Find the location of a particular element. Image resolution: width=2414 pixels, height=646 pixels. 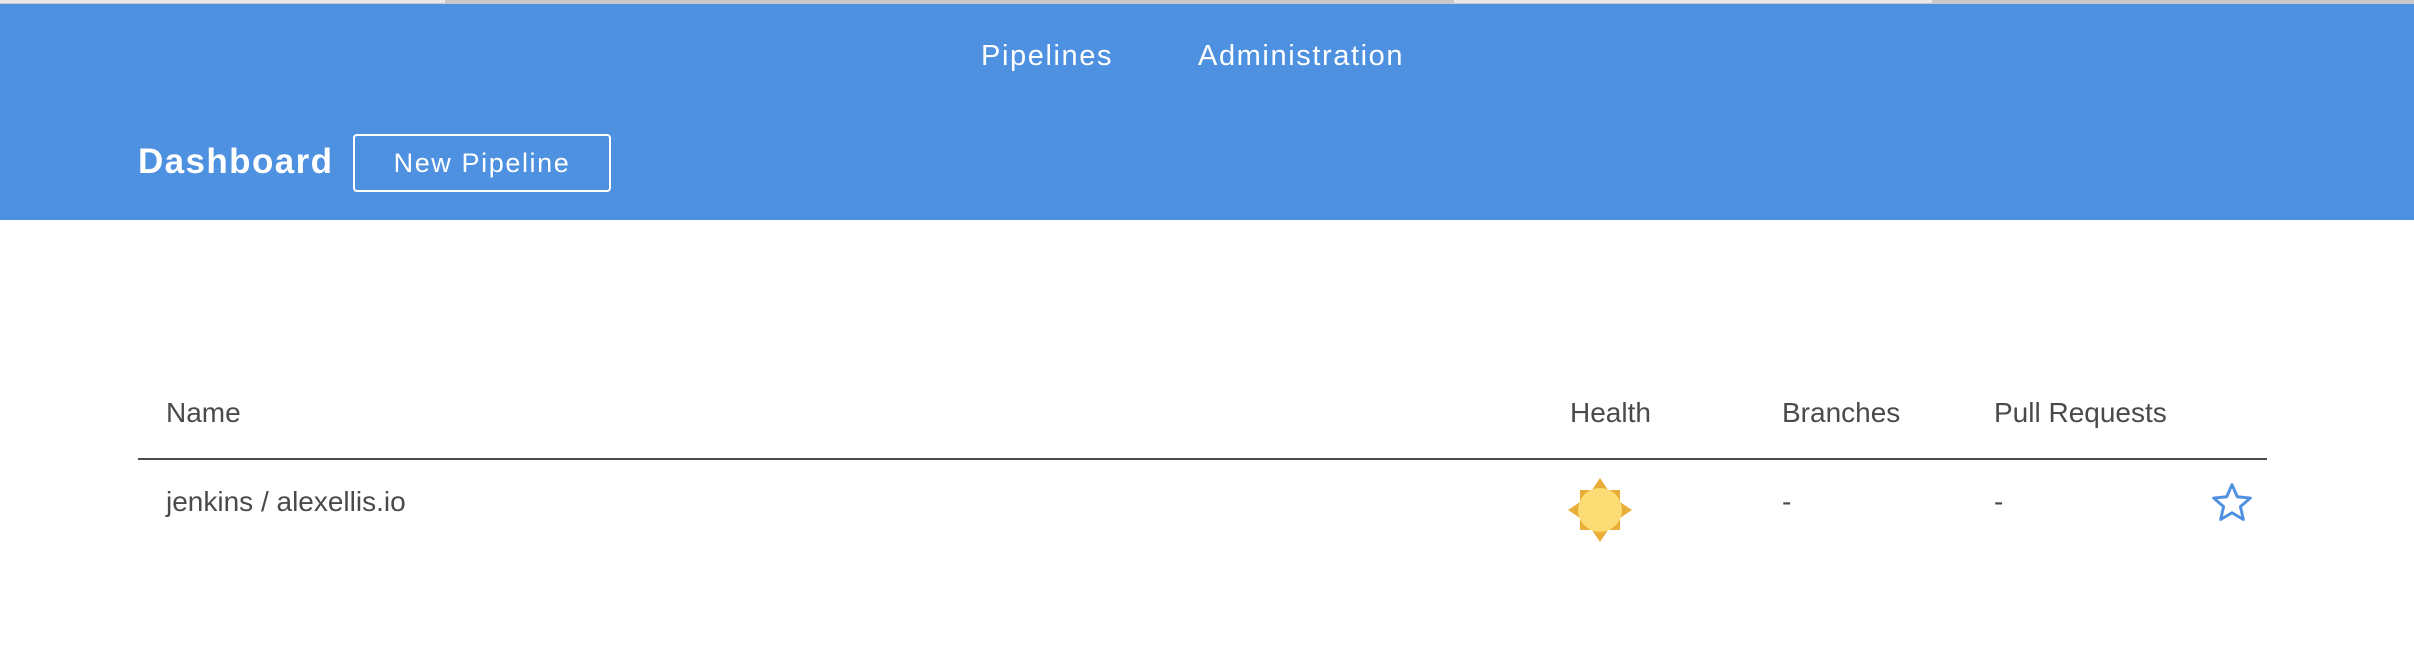

new-pipeline-button: New Pipeline is located at coordinates (482, 163).